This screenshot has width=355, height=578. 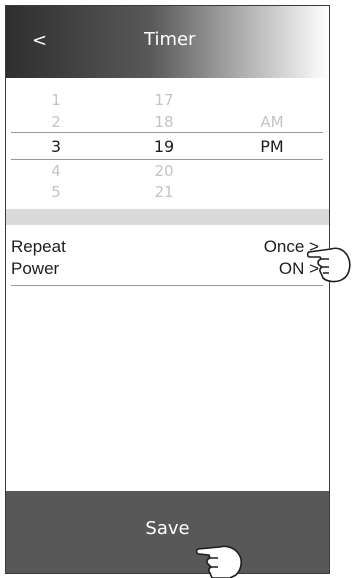 What do you see at coordinates (167, 285) in the screenshot?
I see `row-divider` at bounding box center [167, 285].